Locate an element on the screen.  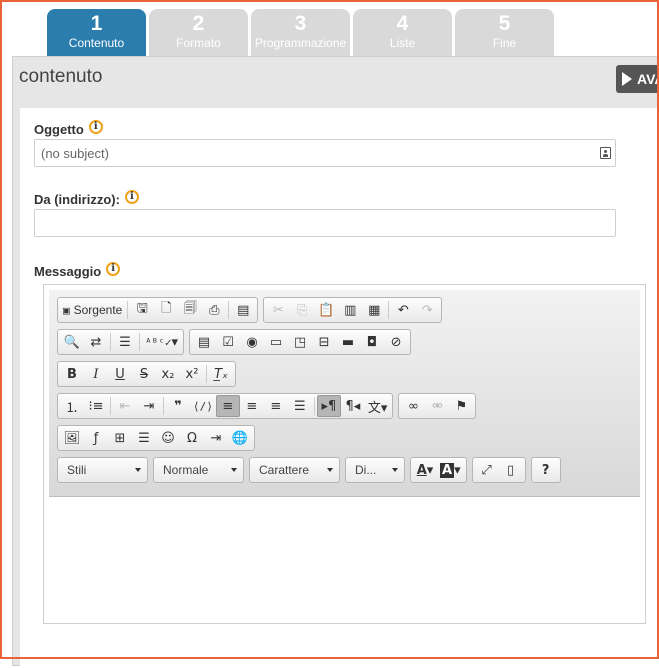
anchor-flag-icon: ⚑ is located at coordinates (461, 406).